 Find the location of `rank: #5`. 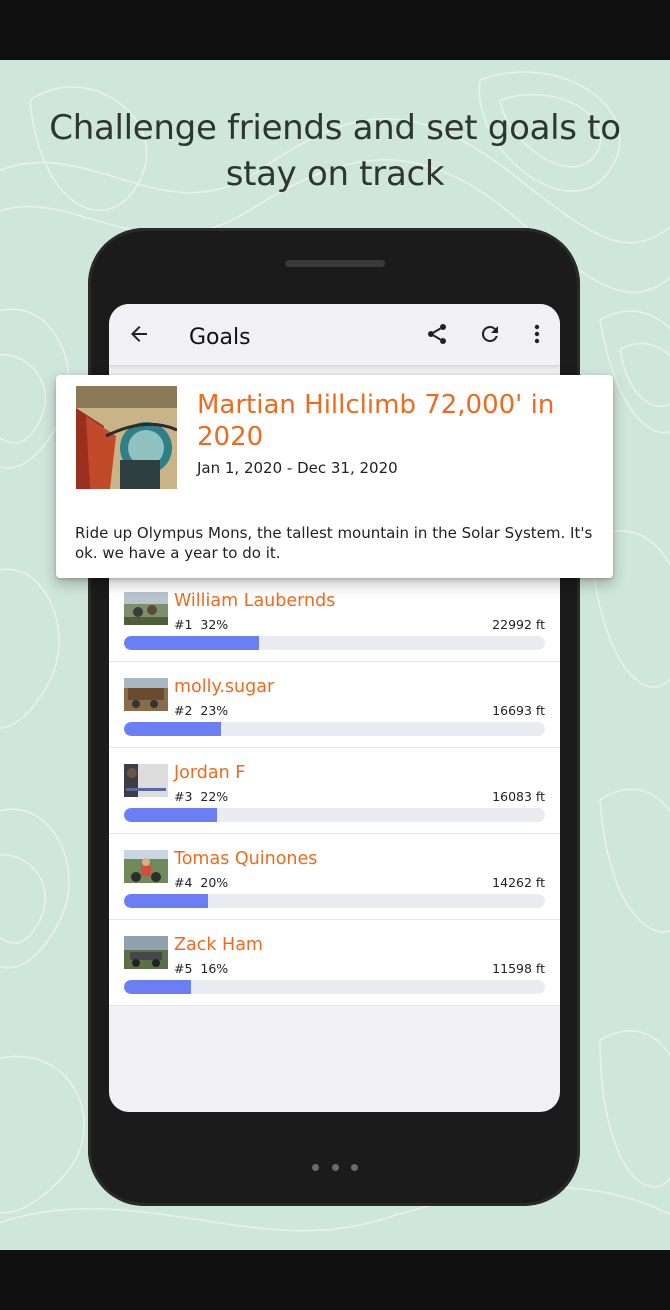

rank: #5 is located at coordinates (183, 968).